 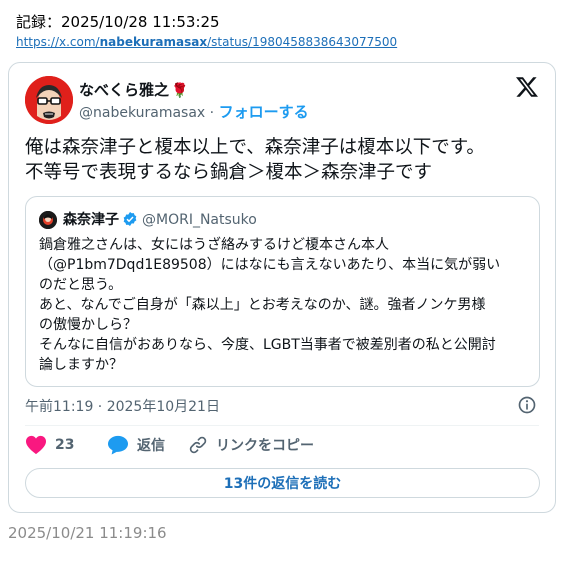 I want to click on author-handle: @nabekuramasax, so click(x=142, y=113).